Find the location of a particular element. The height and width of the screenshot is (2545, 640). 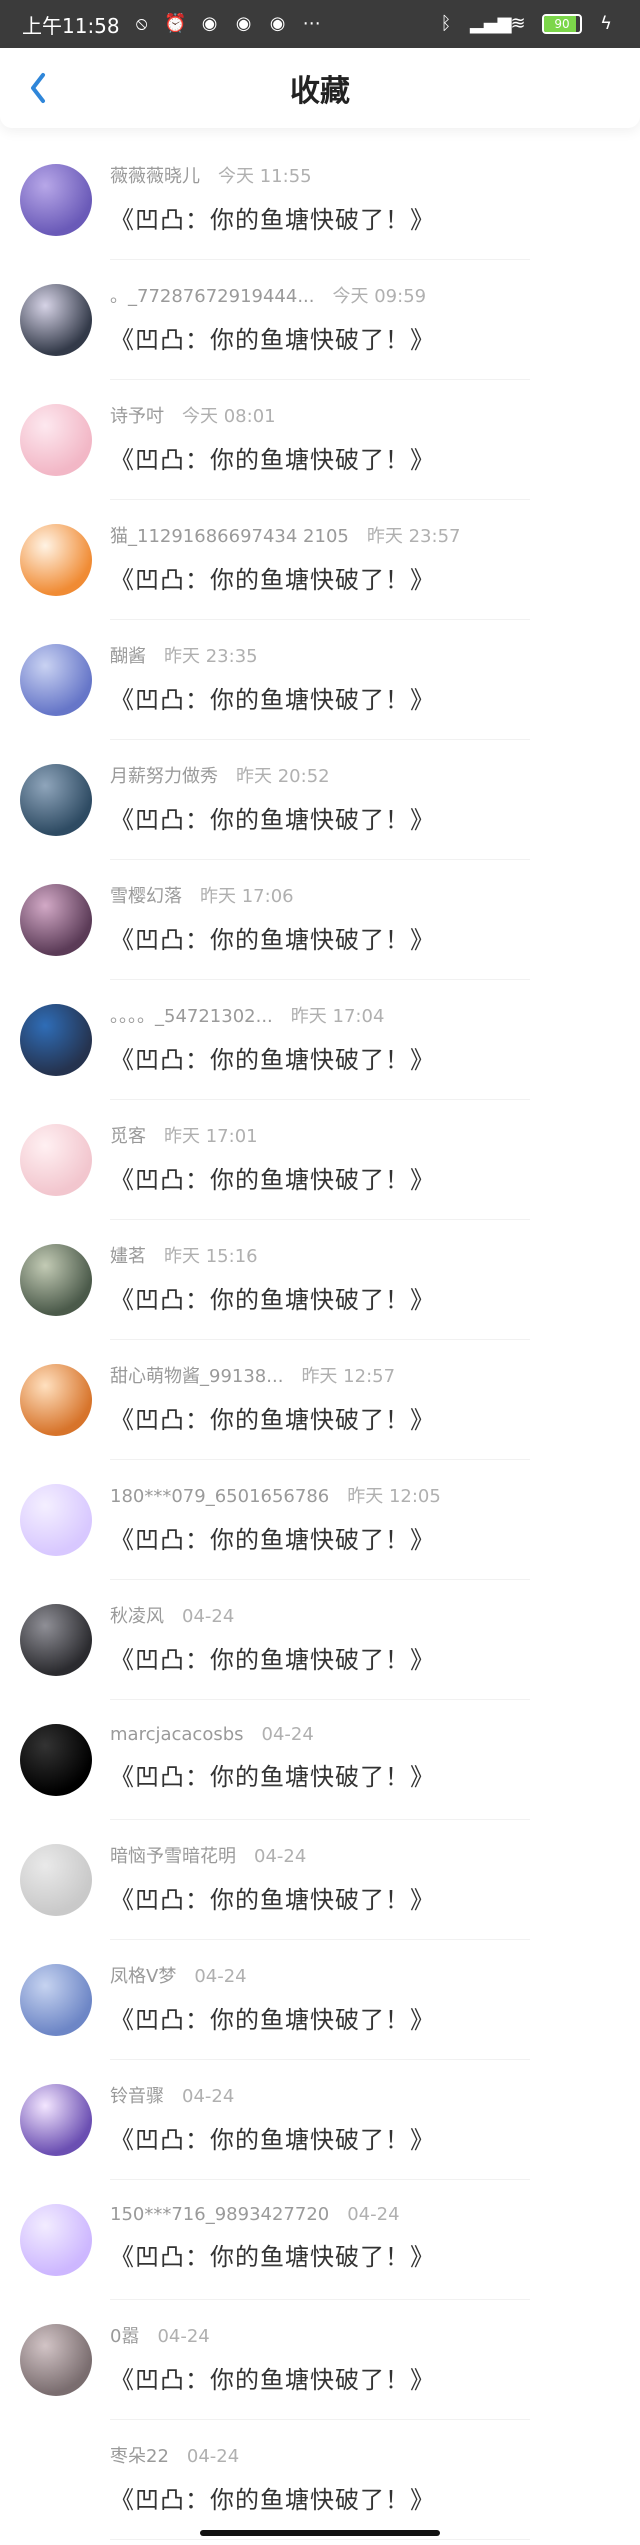

user-name: 铃音骤 is located at coordinates (137, 2095).